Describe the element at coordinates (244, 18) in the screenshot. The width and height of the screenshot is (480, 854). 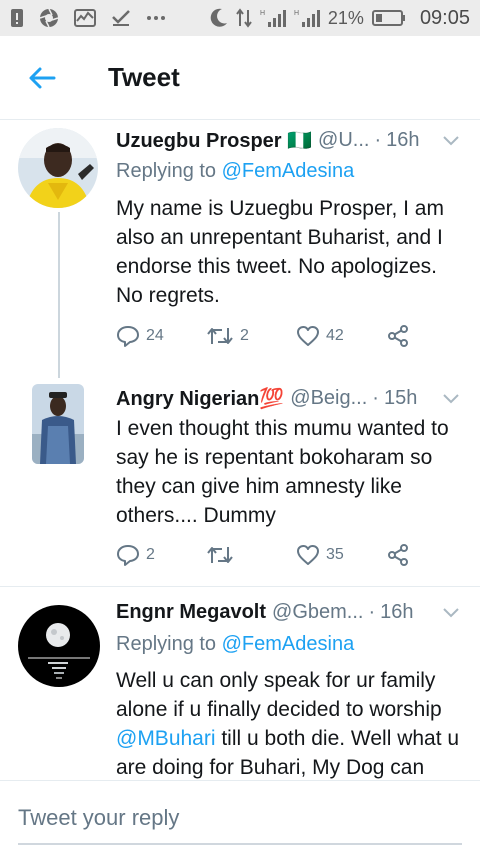
I see `data-arrows-icon` at that location.